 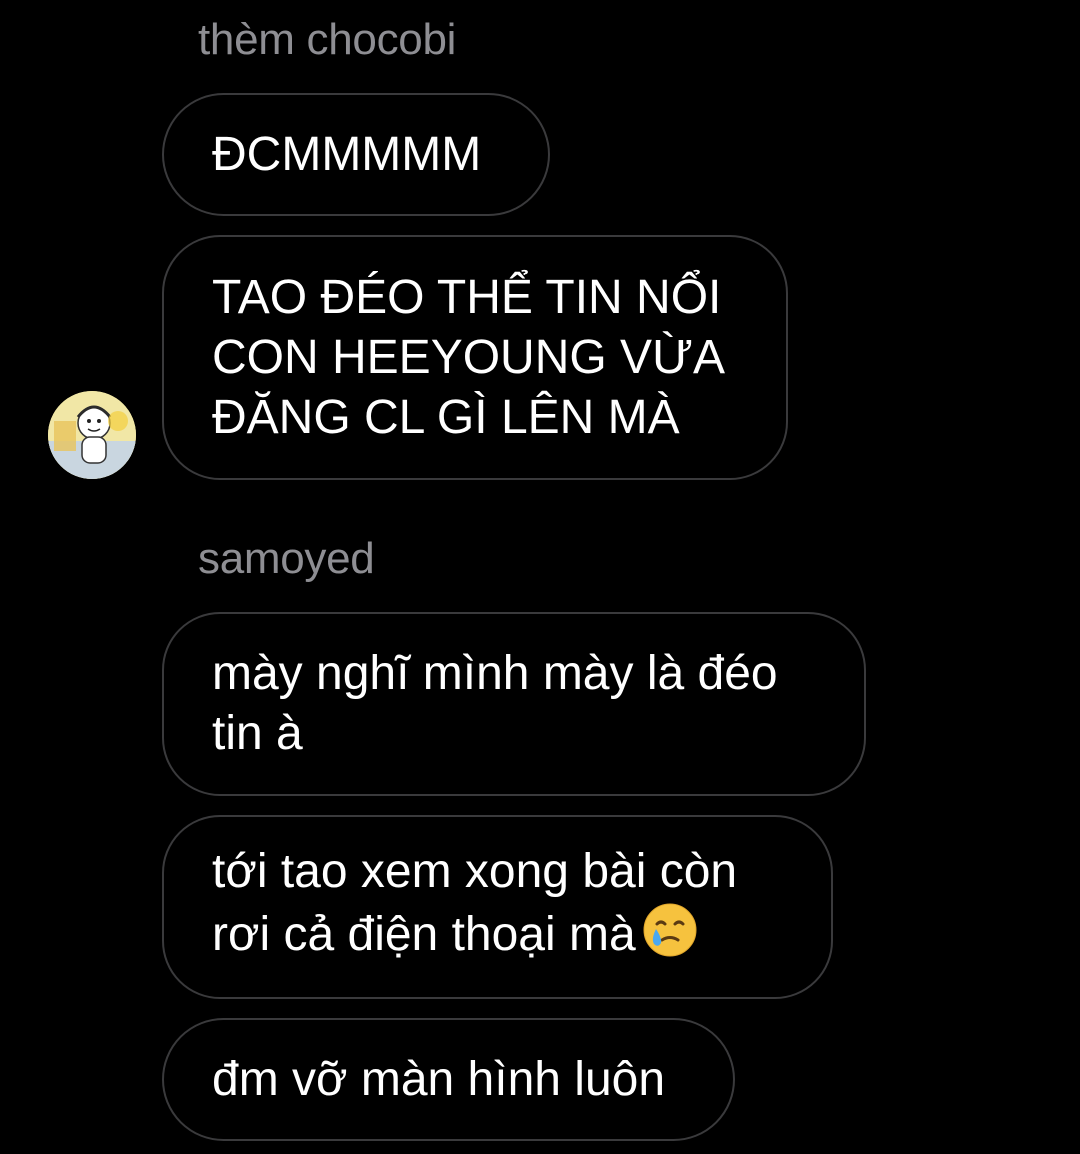 What do you see at coordinates (495, 703) in the screenshot?
I see `message-text: mày nghĩ mình mày là đéo tin à` at bounding box center [495, 703].